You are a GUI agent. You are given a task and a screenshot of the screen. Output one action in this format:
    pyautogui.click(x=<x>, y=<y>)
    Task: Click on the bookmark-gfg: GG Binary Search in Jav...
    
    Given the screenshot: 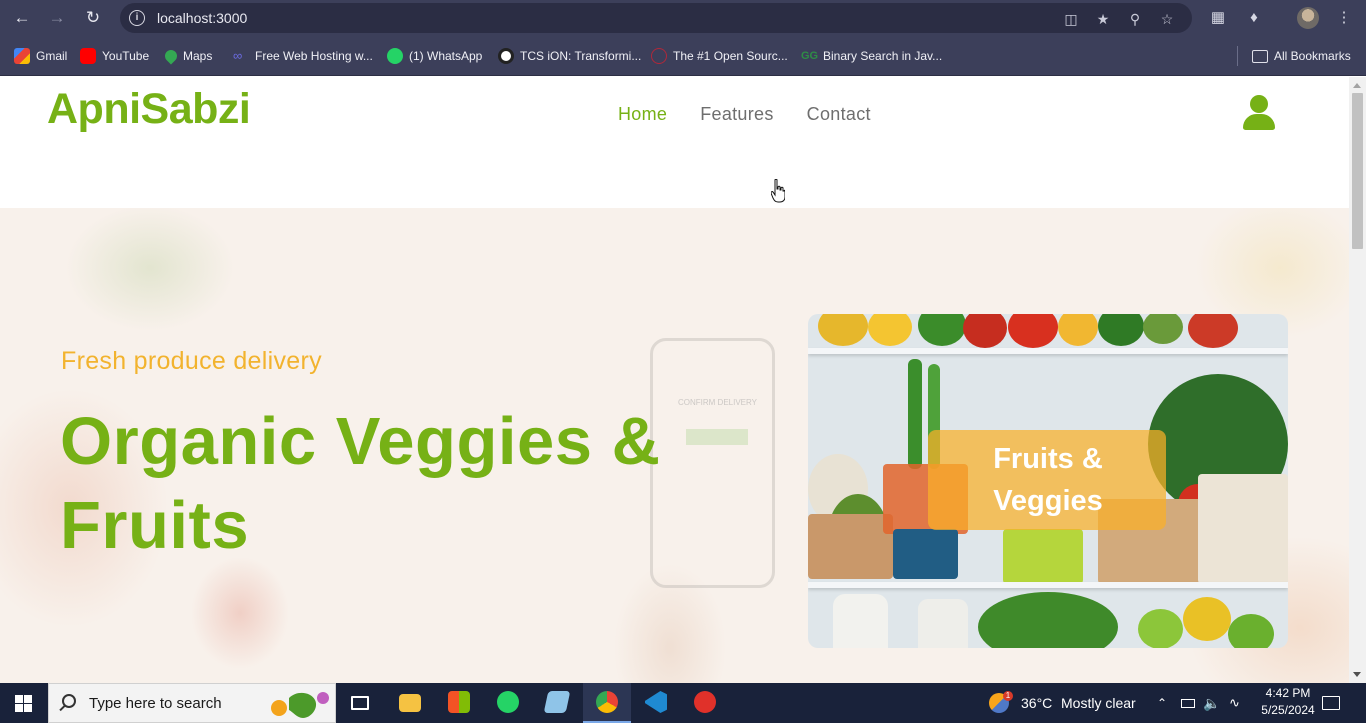 What is the action you would take?
    pyautogui.click(x=871, y=56)
    